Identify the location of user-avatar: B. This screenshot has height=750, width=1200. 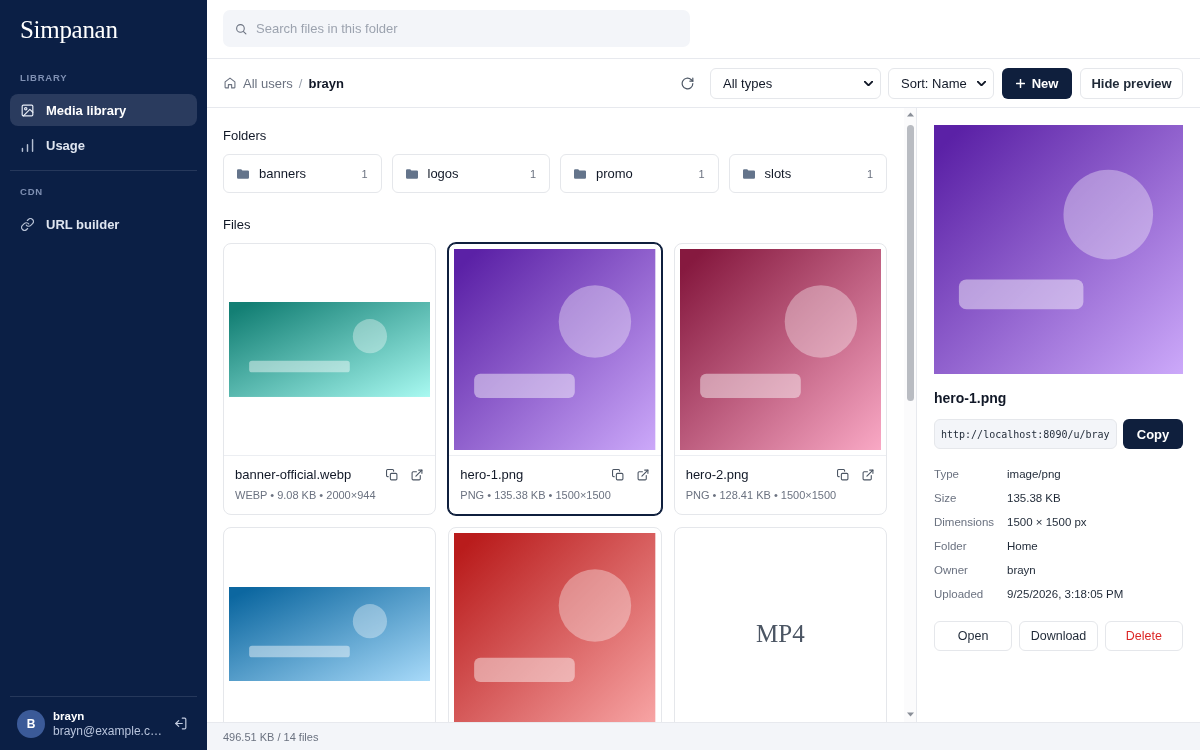
(31, 723).